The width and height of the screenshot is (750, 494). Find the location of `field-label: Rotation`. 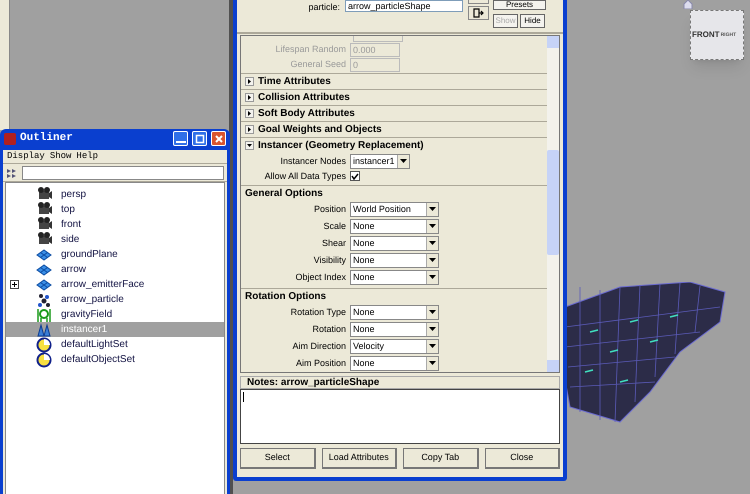

field-label: Rotation is located at coordinates (329, 329).